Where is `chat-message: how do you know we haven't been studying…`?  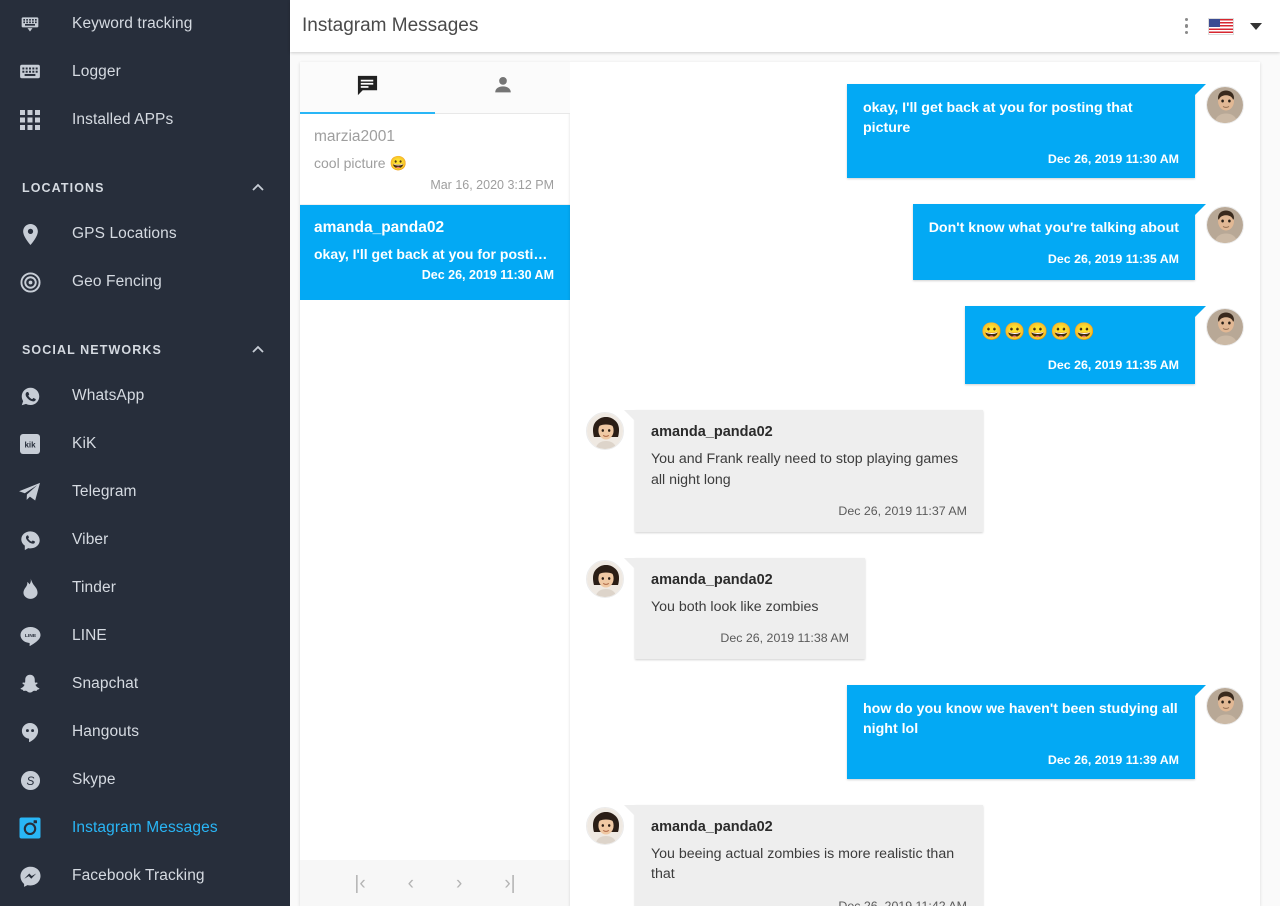 chat-message: how do you know we haven't been studying… is located at coordinates (915, 732).